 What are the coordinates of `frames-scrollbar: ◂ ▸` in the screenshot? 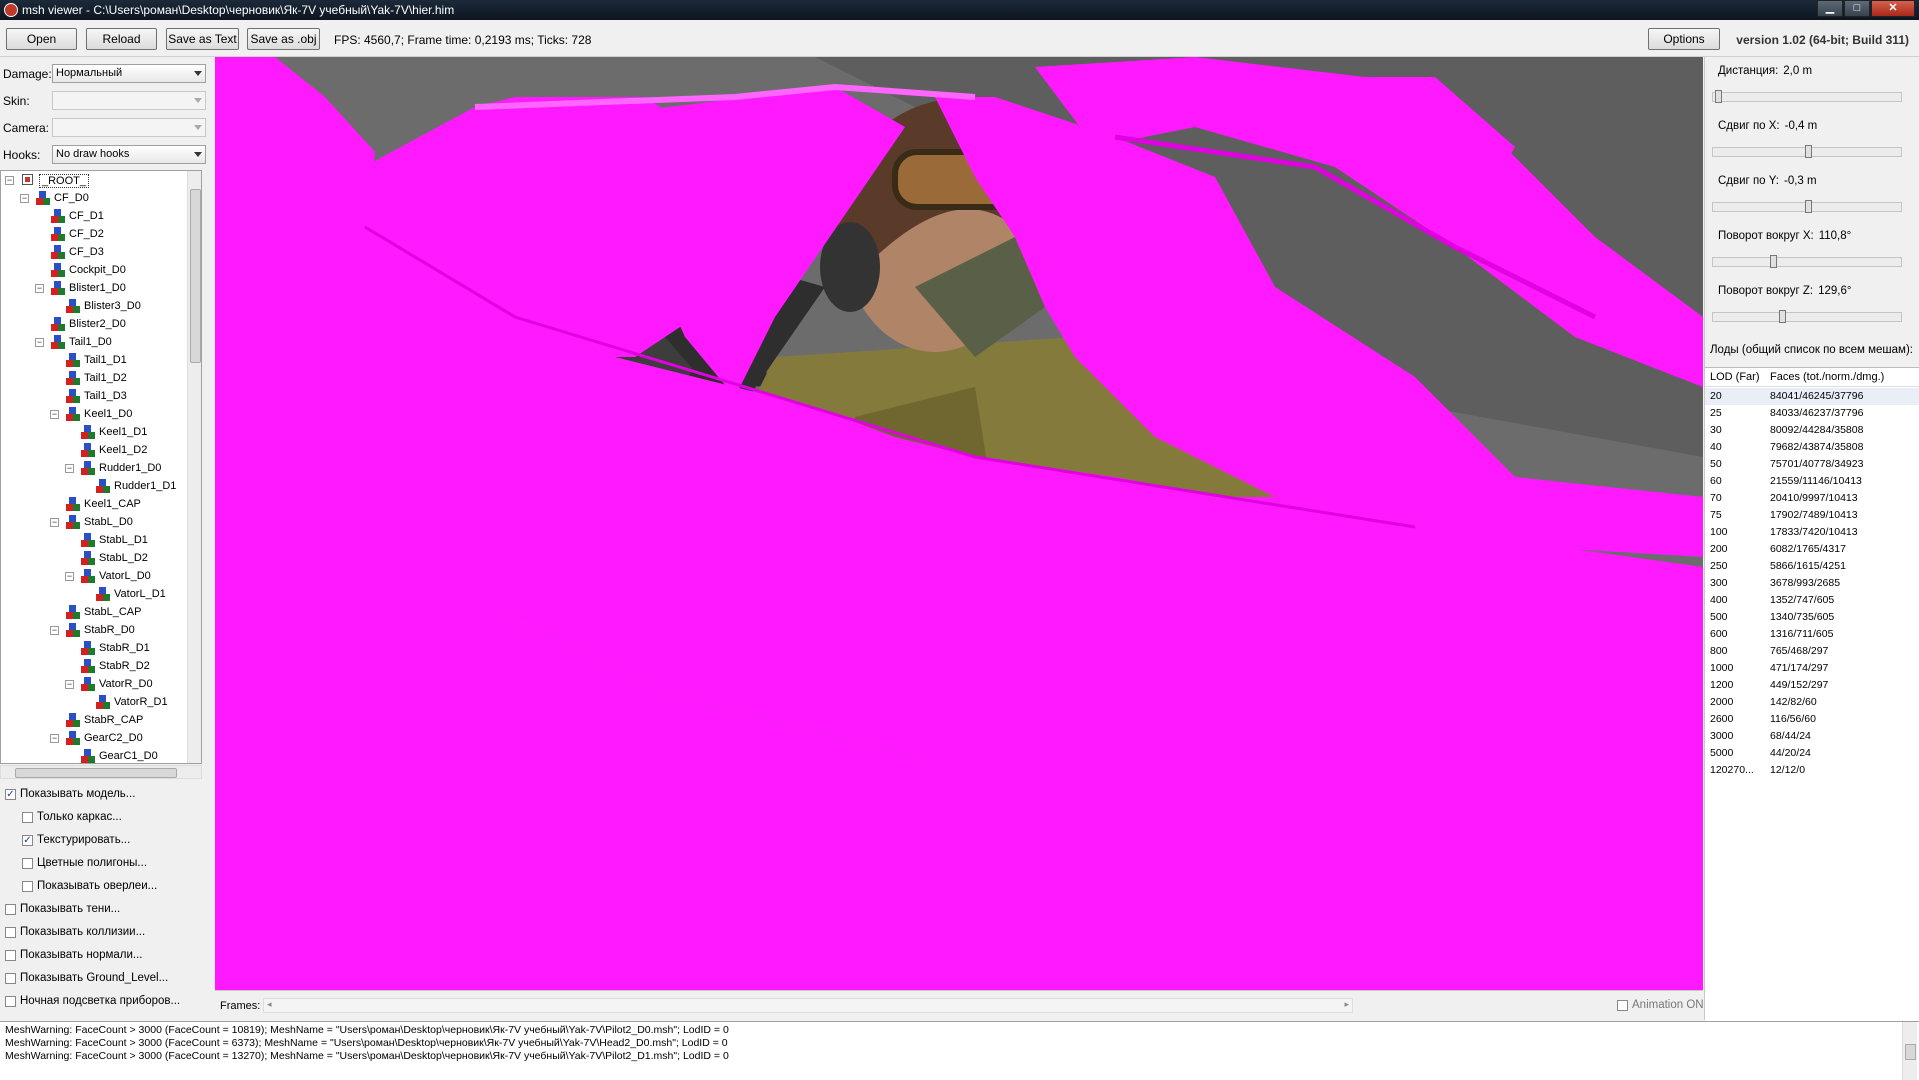 It's located at (808, 1005).